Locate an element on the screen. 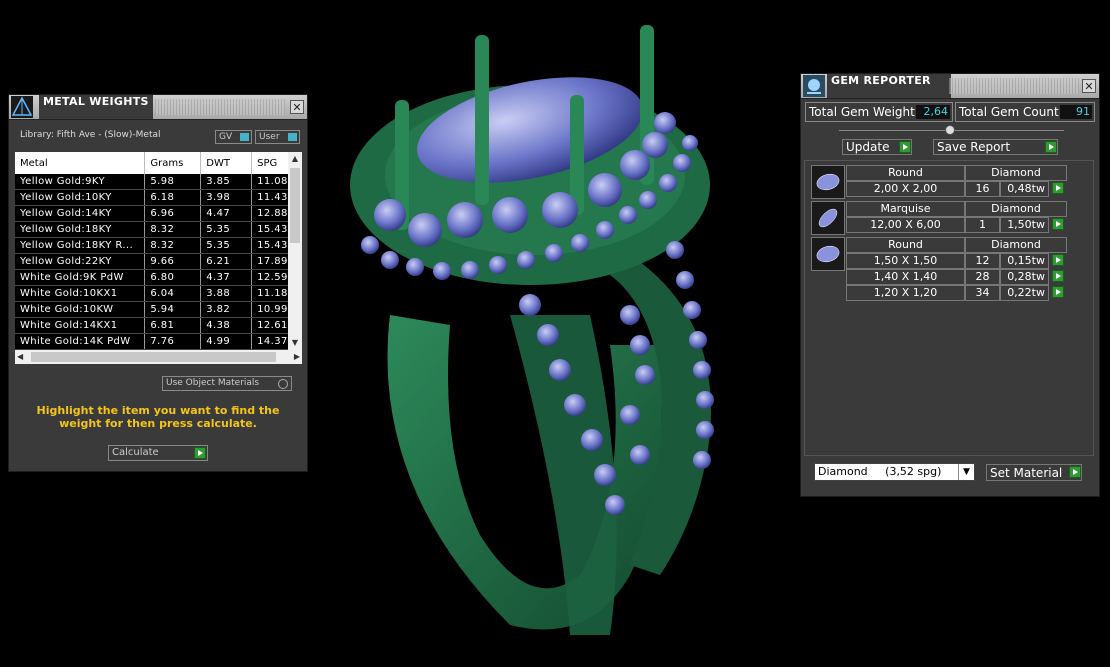 Image resolution: width=1110 pixels, height=667 pixels. scroll-down-icon: ▼ is located at coordinates (295, 343).